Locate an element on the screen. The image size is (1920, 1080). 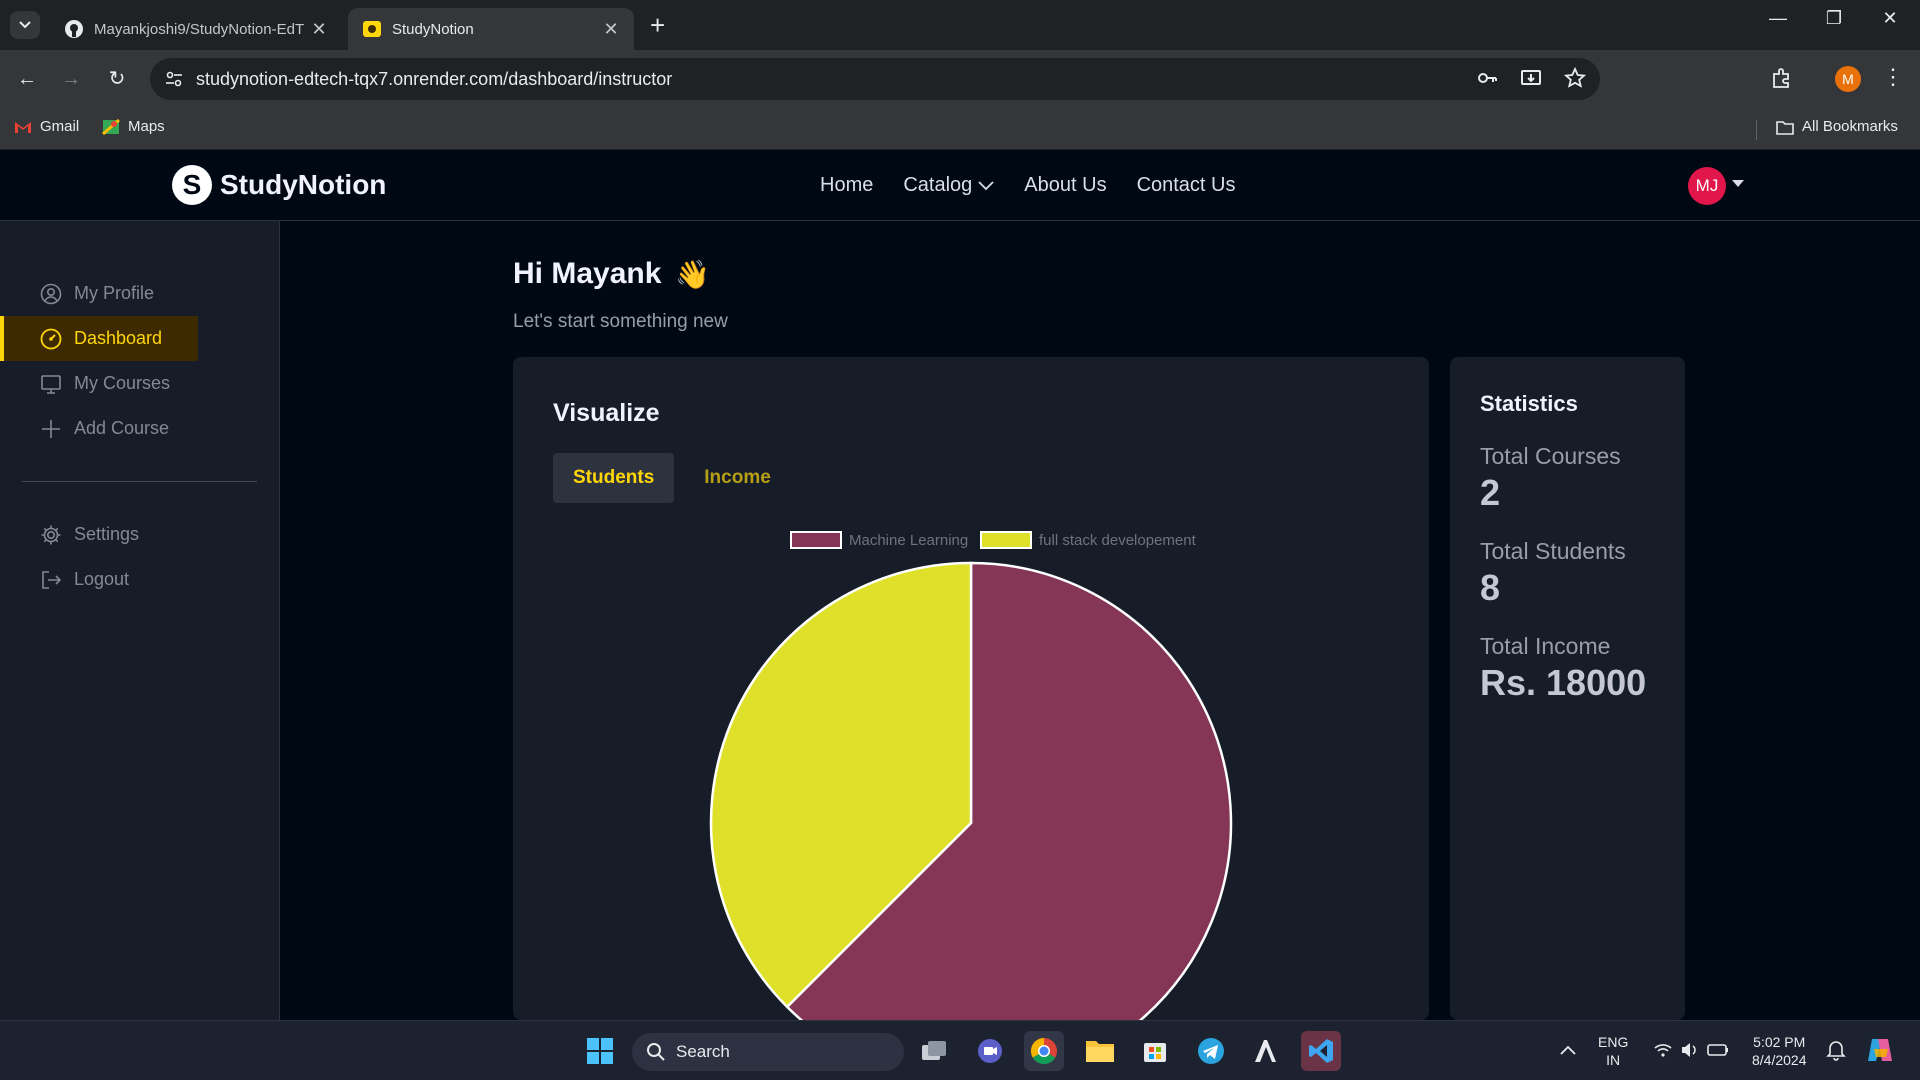
stat-label-total-students: Total Students is located at coordinates (1553, 551).